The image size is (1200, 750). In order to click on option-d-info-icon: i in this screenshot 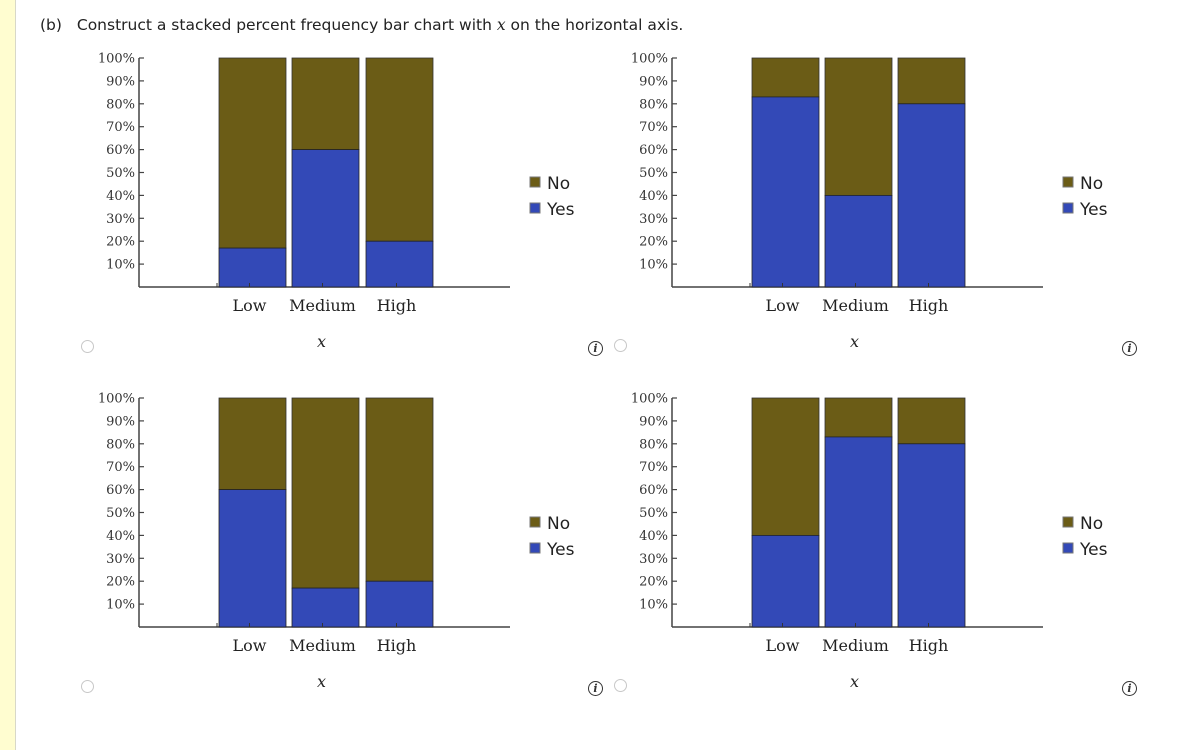, I will do `click(1129, 688)`.